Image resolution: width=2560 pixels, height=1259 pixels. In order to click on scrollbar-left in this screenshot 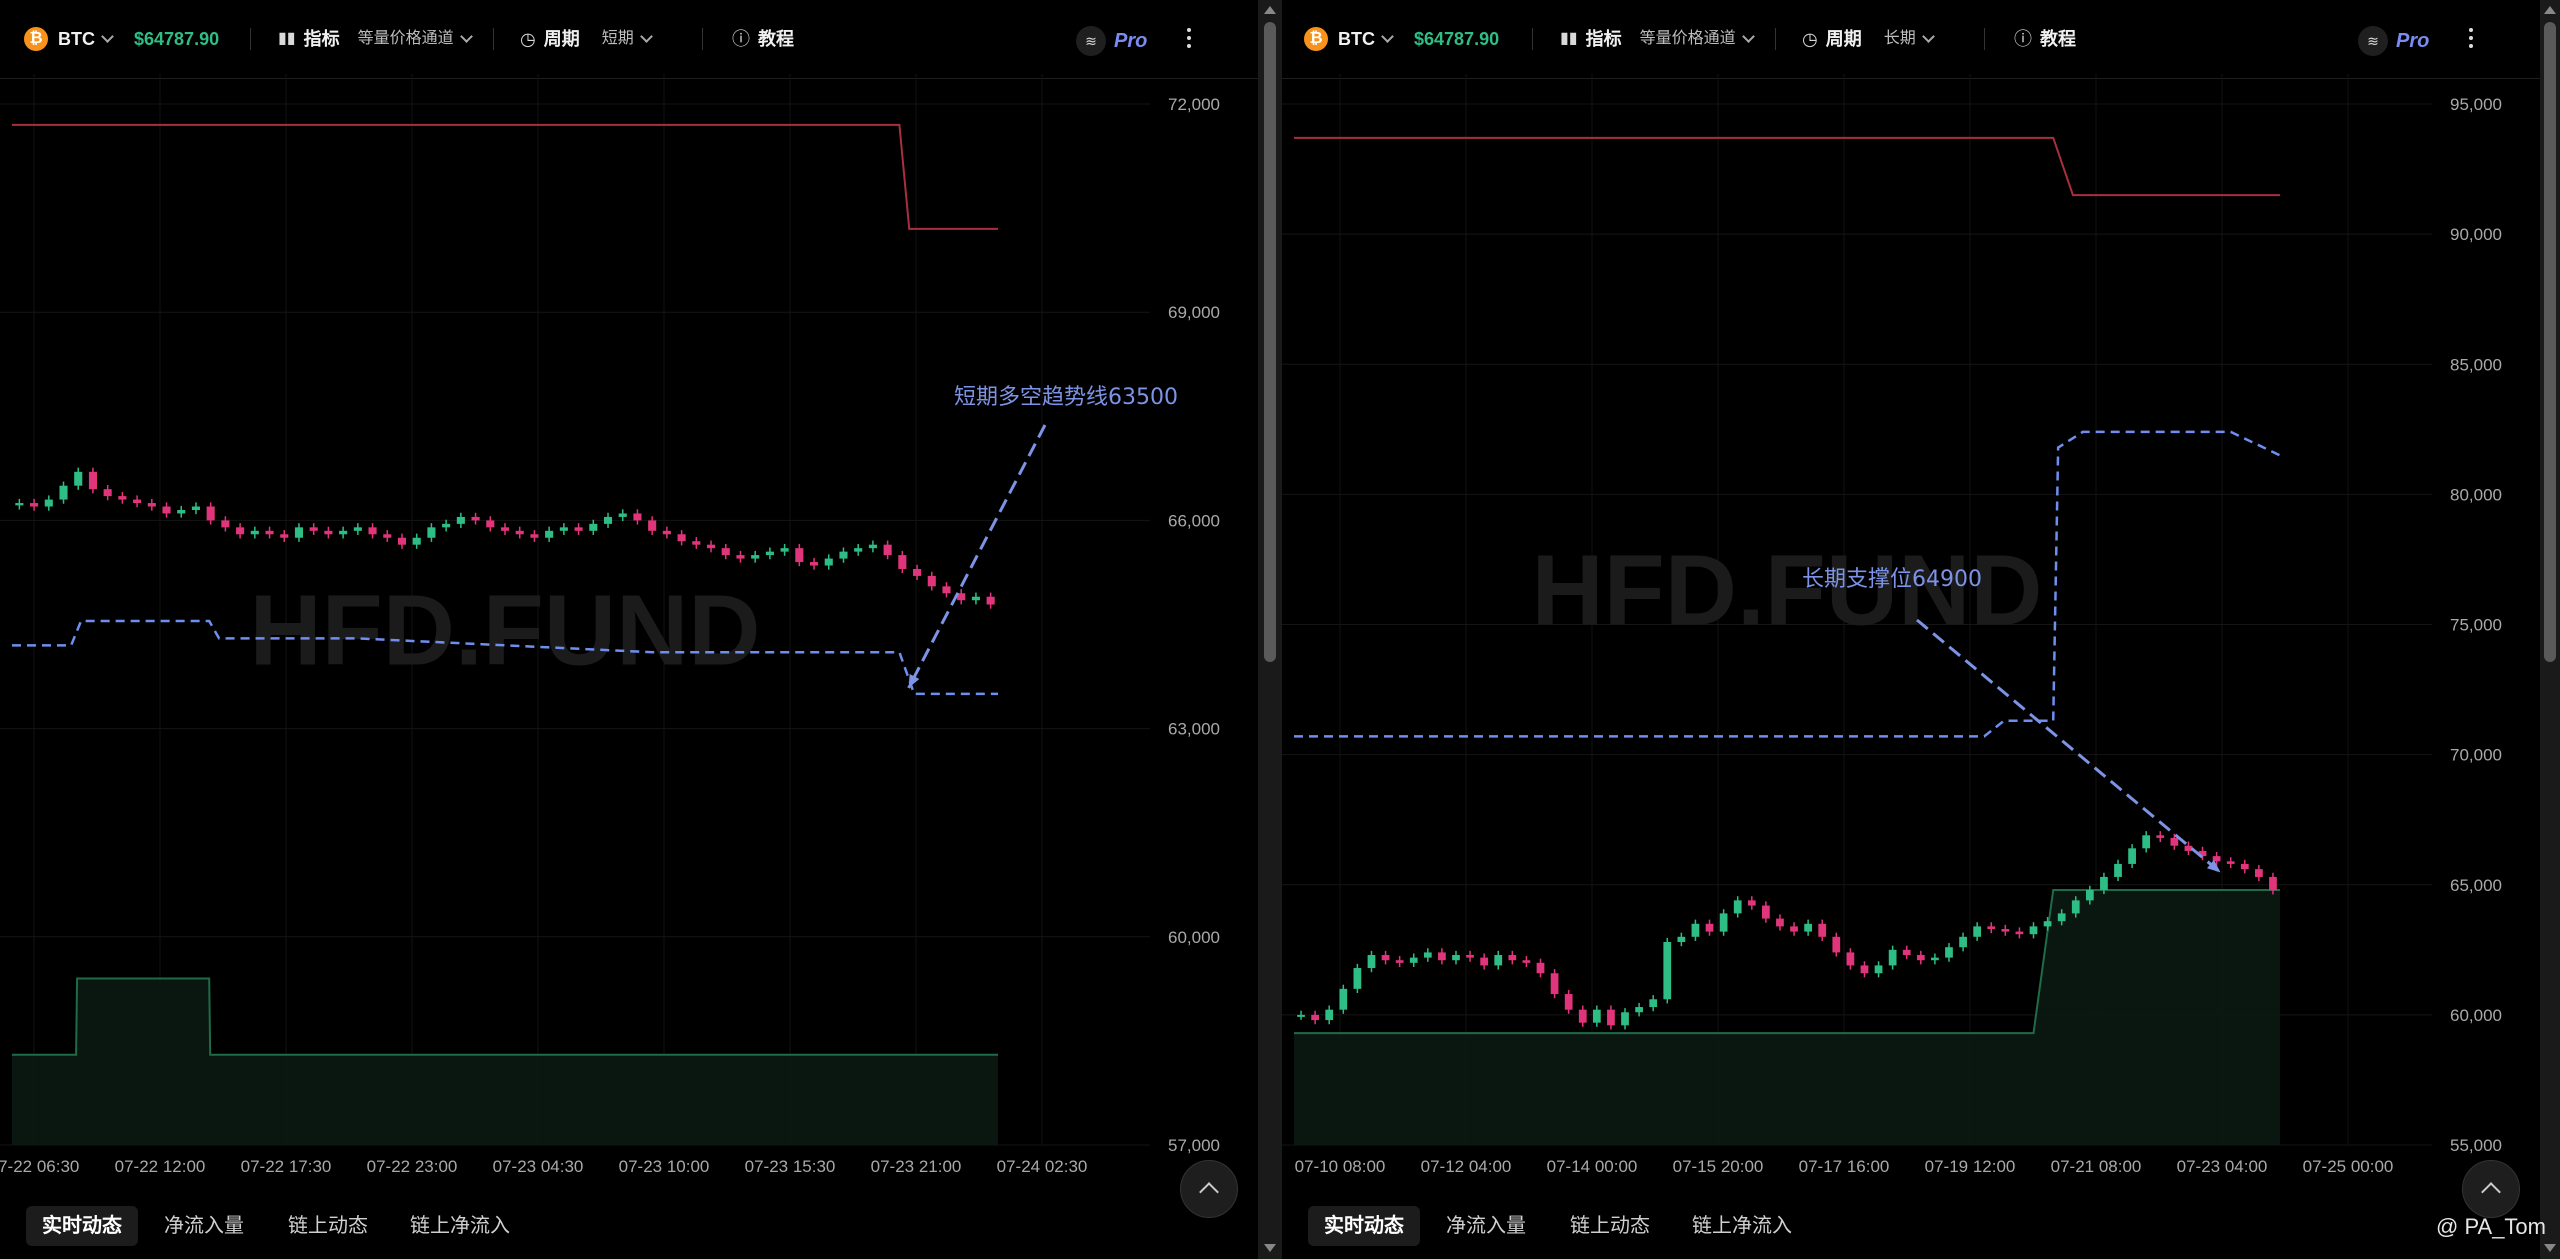, I will do `click(1270, 629)`.